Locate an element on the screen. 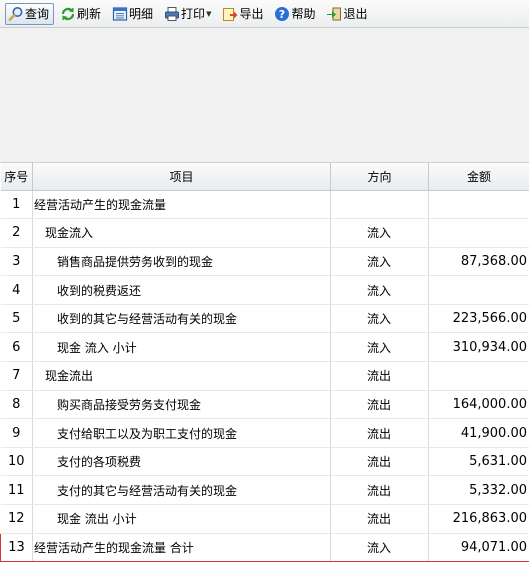 The width and height of the screenshot is (529, 565). cell-item: 销售商品提供劳务收到的现金 is located at coordinates (181, 262).